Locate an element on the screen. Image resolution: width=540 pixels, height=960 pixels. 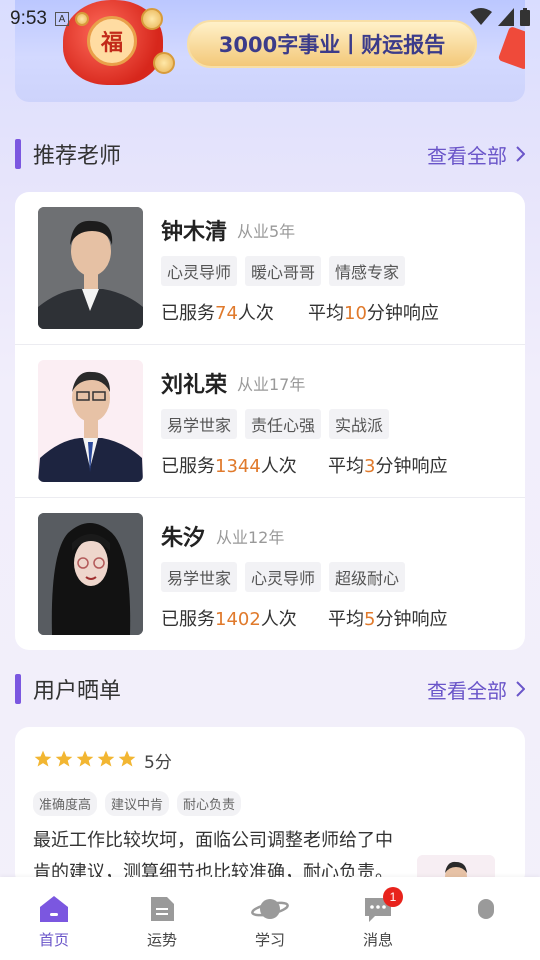
tab-fortune: 运势 is located at coordinates (162, 925).